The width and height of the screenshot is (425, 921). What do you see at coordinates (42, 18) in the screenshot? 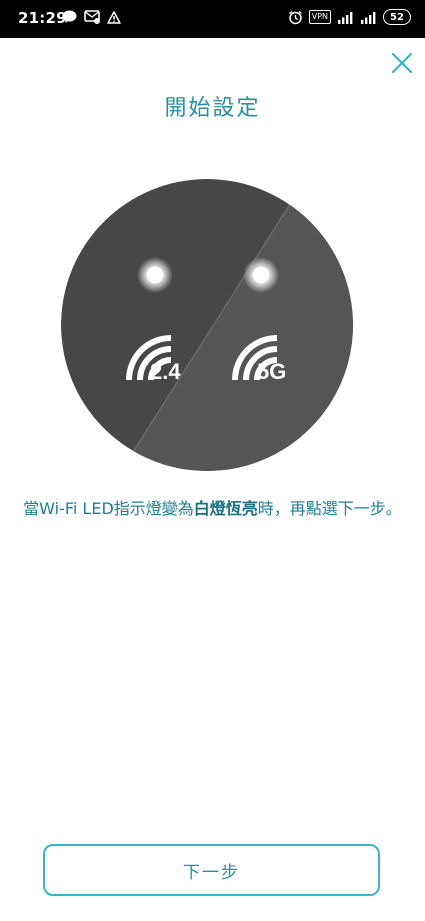
I see `status-time: 21:29` at bounding box center [42, 18].